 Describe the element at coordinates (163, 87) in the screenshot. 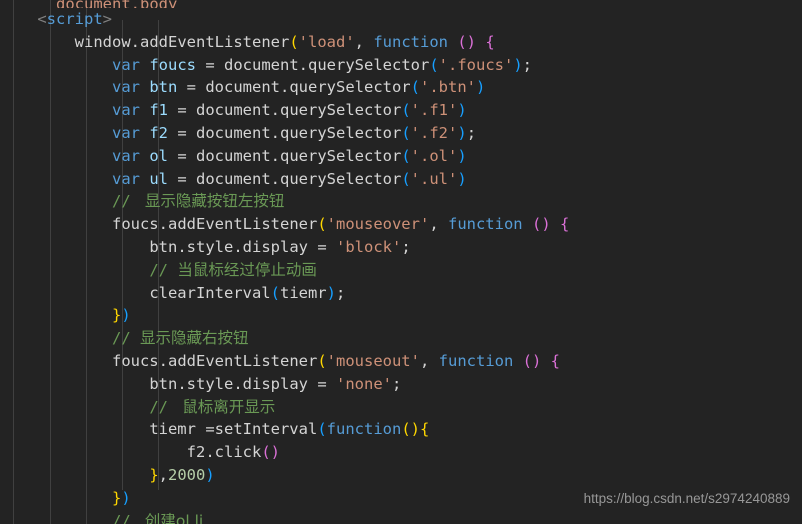

I see `token-var: btn` at that location.